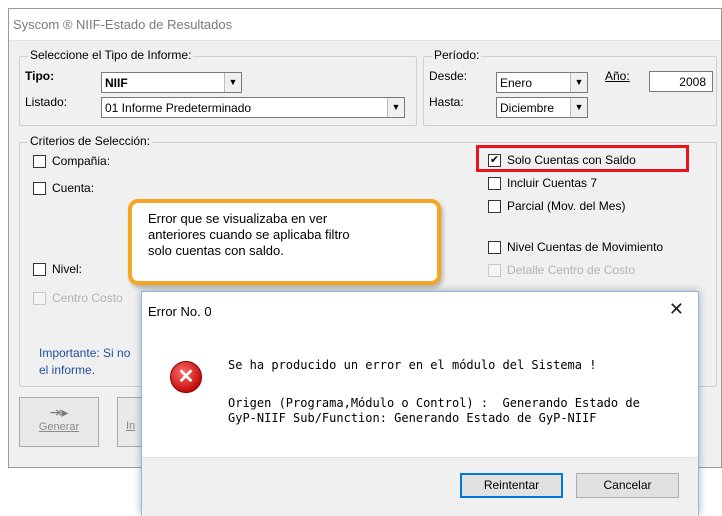 Image resolution: width=722 pixels, height=516 pixels. I want to click on dialog-footer: Reintentar Cancelar, so click(420, 486).